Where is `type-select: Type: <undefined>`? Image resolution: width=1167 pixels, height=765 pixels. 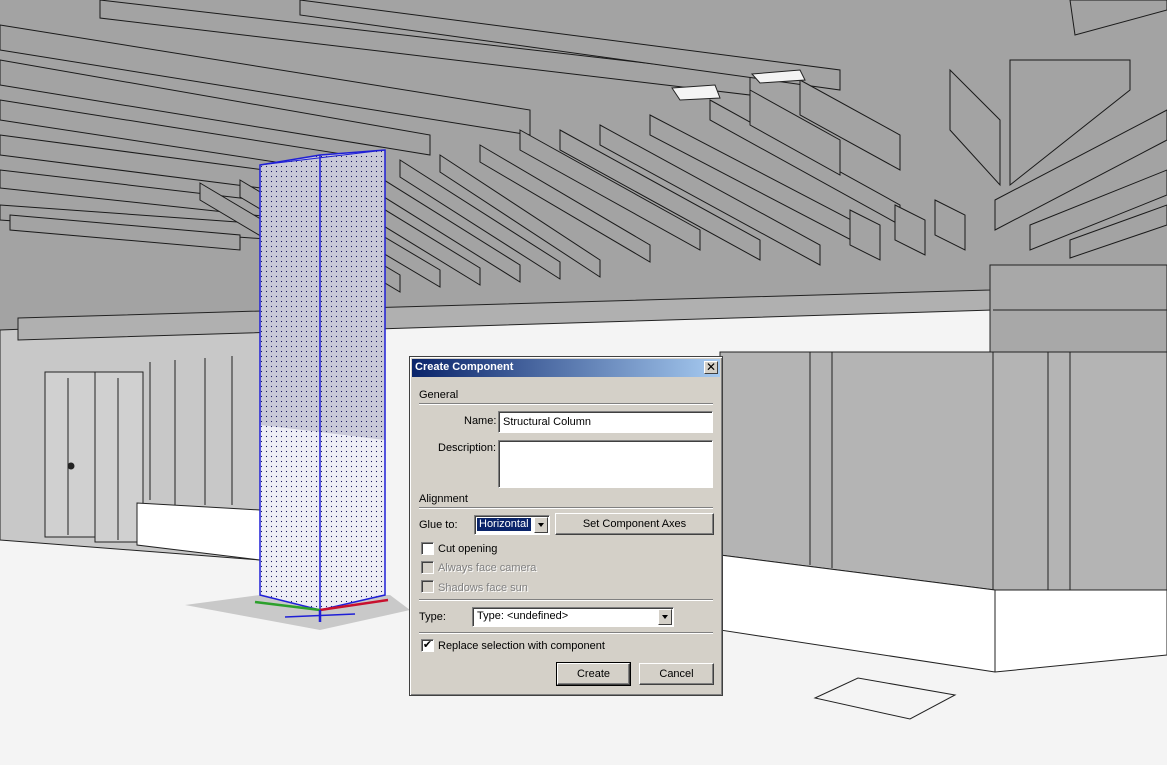
type-select: Type: <undefined> is located at coordinates (573, 617).